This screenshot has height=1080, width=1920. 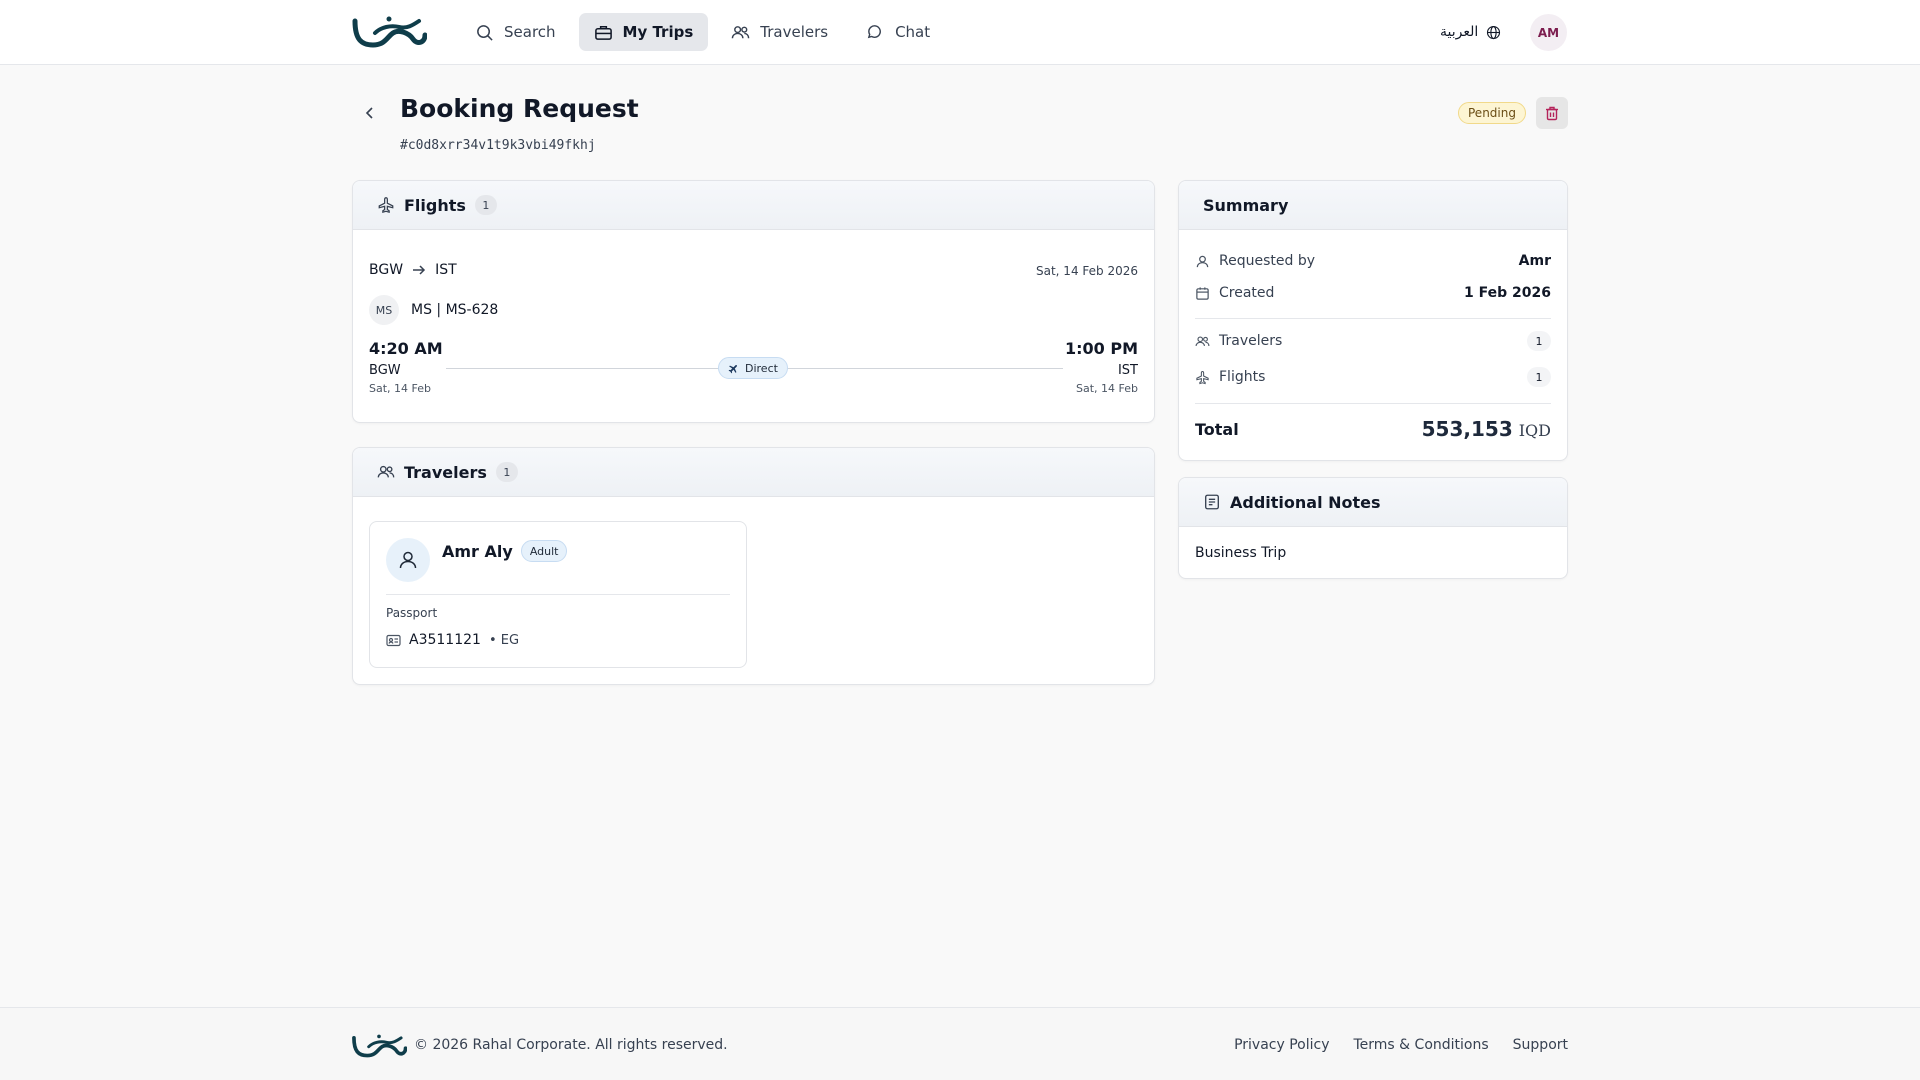 I want to click on summary-card-header: Summary, so click(x=1373, y=205).